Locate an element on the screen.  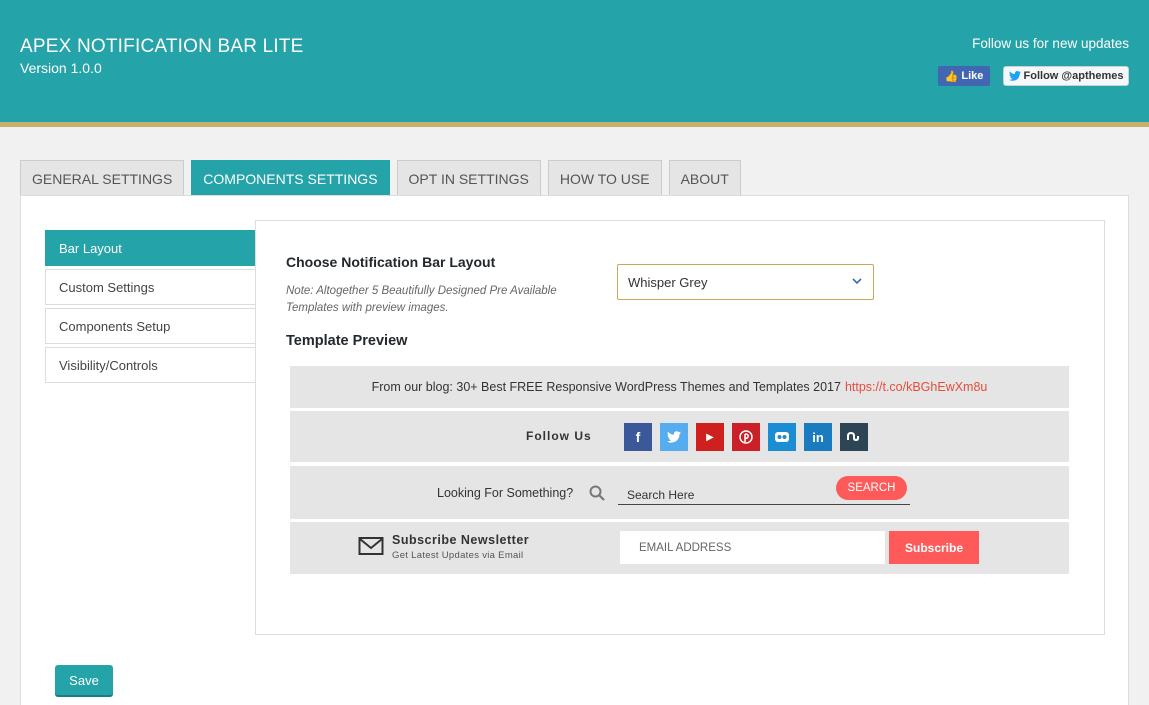
app-title: APEX NOTIFICATION BAR LITE is located at coordinates (162, 46).